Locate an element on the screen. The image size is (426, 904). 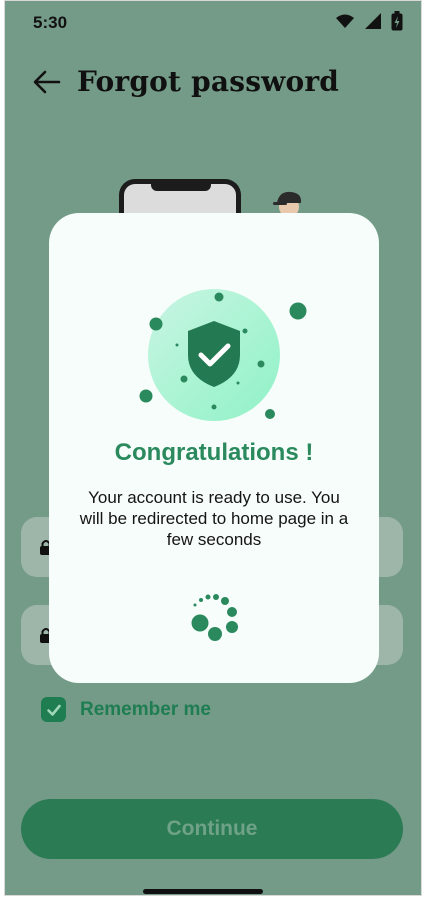
home-indicator is located at coordinates (203, 891).